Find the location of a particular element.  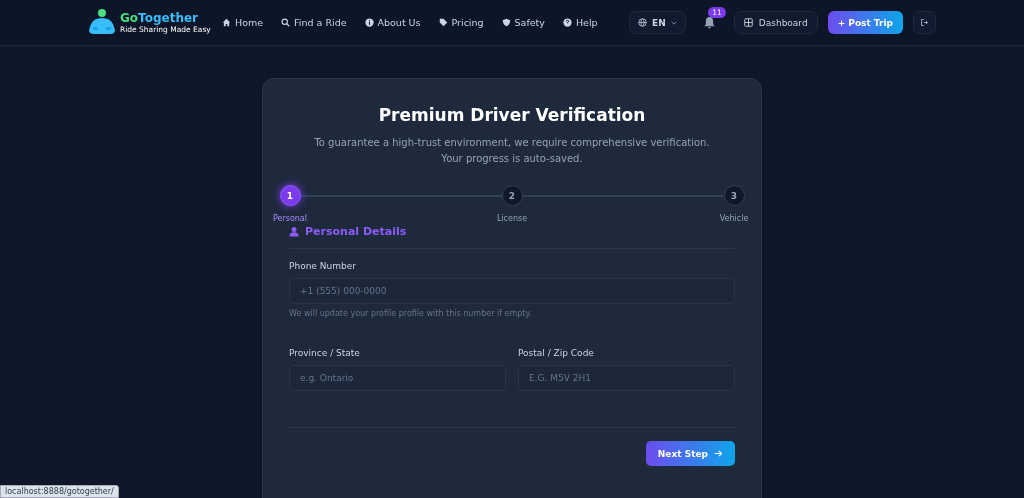

status-url: localhost:8888/gotogether/ is located at coordinates (59, 491).